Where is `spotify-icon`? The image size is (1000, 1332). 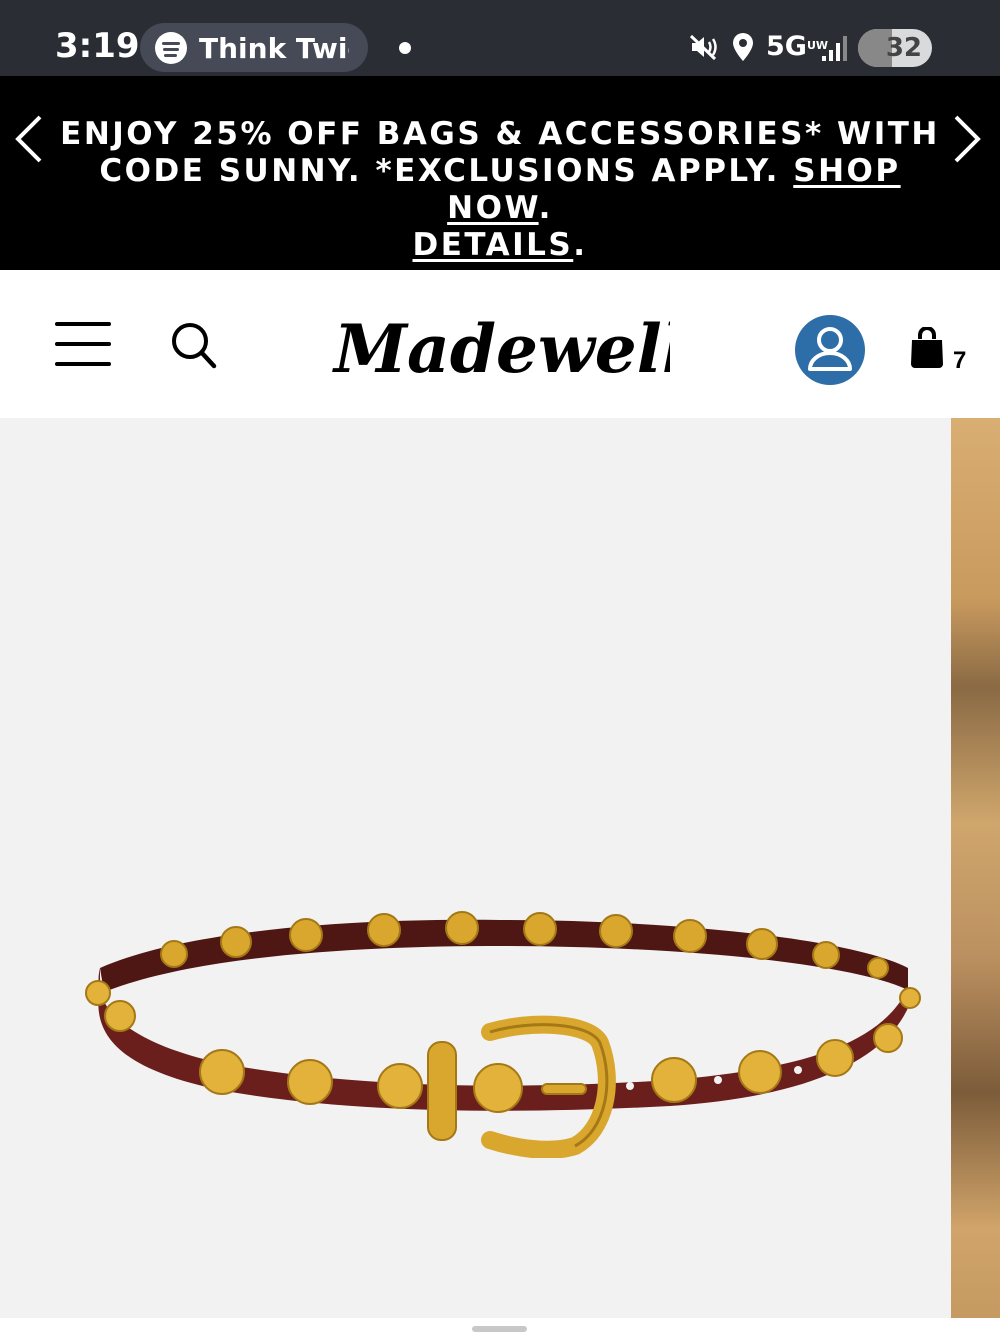 spotify-icon is located at coordinates (171, 48).